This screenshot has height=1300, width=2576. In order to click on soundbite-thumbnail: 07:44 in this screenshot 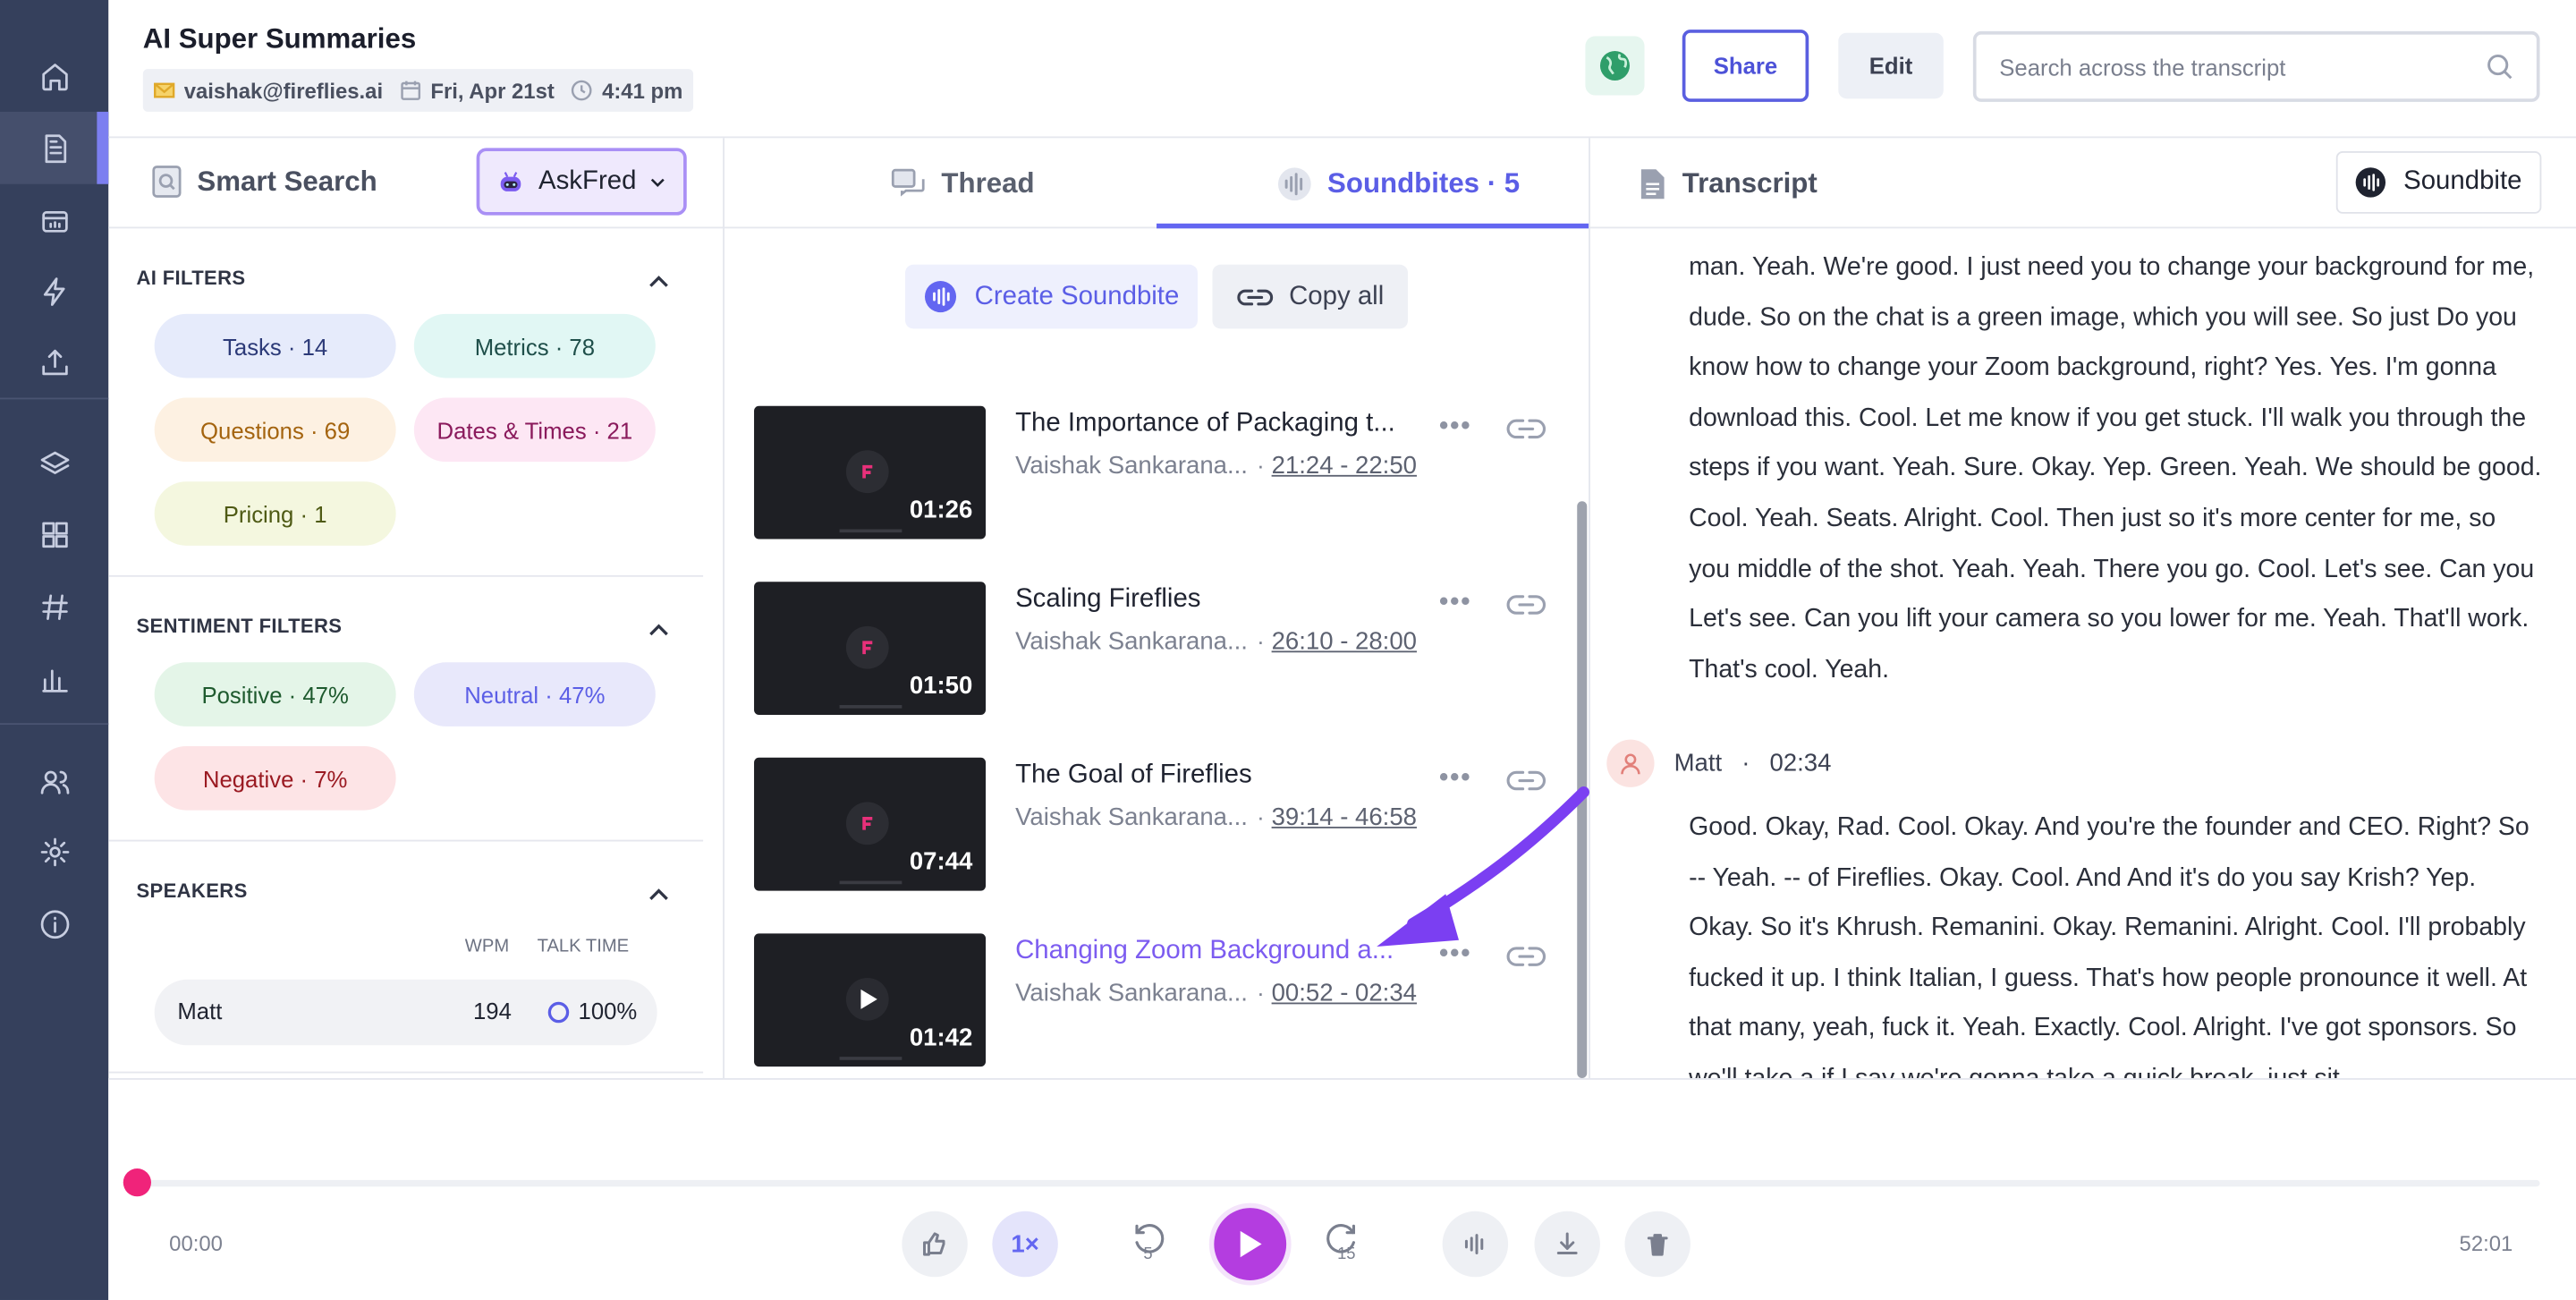, I will do `click(870, 824)`.